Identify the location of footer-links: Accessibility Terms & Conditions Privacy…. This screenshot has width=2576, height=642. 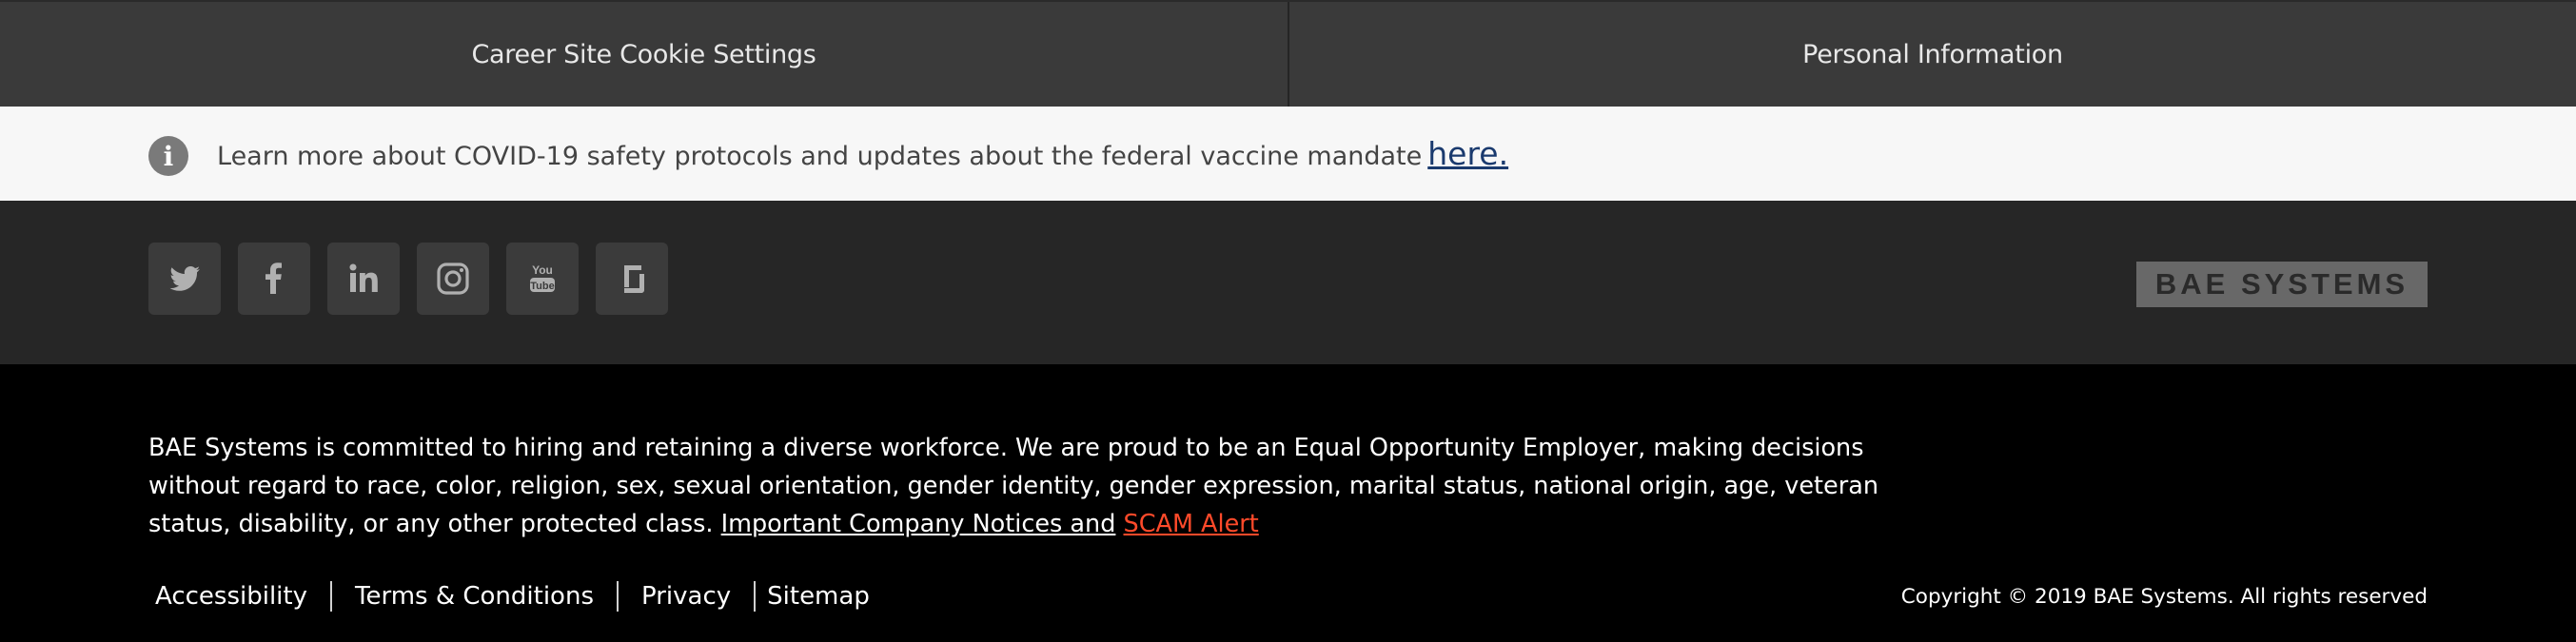
(520, 596).